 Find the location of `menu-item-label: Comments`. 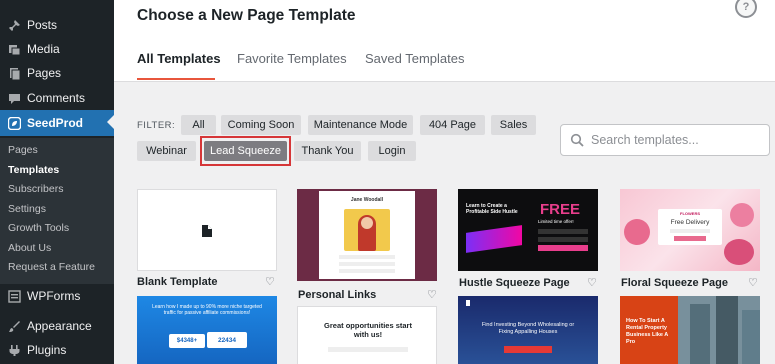

menu-item-label: Comments is located at coordinates (56, 98).